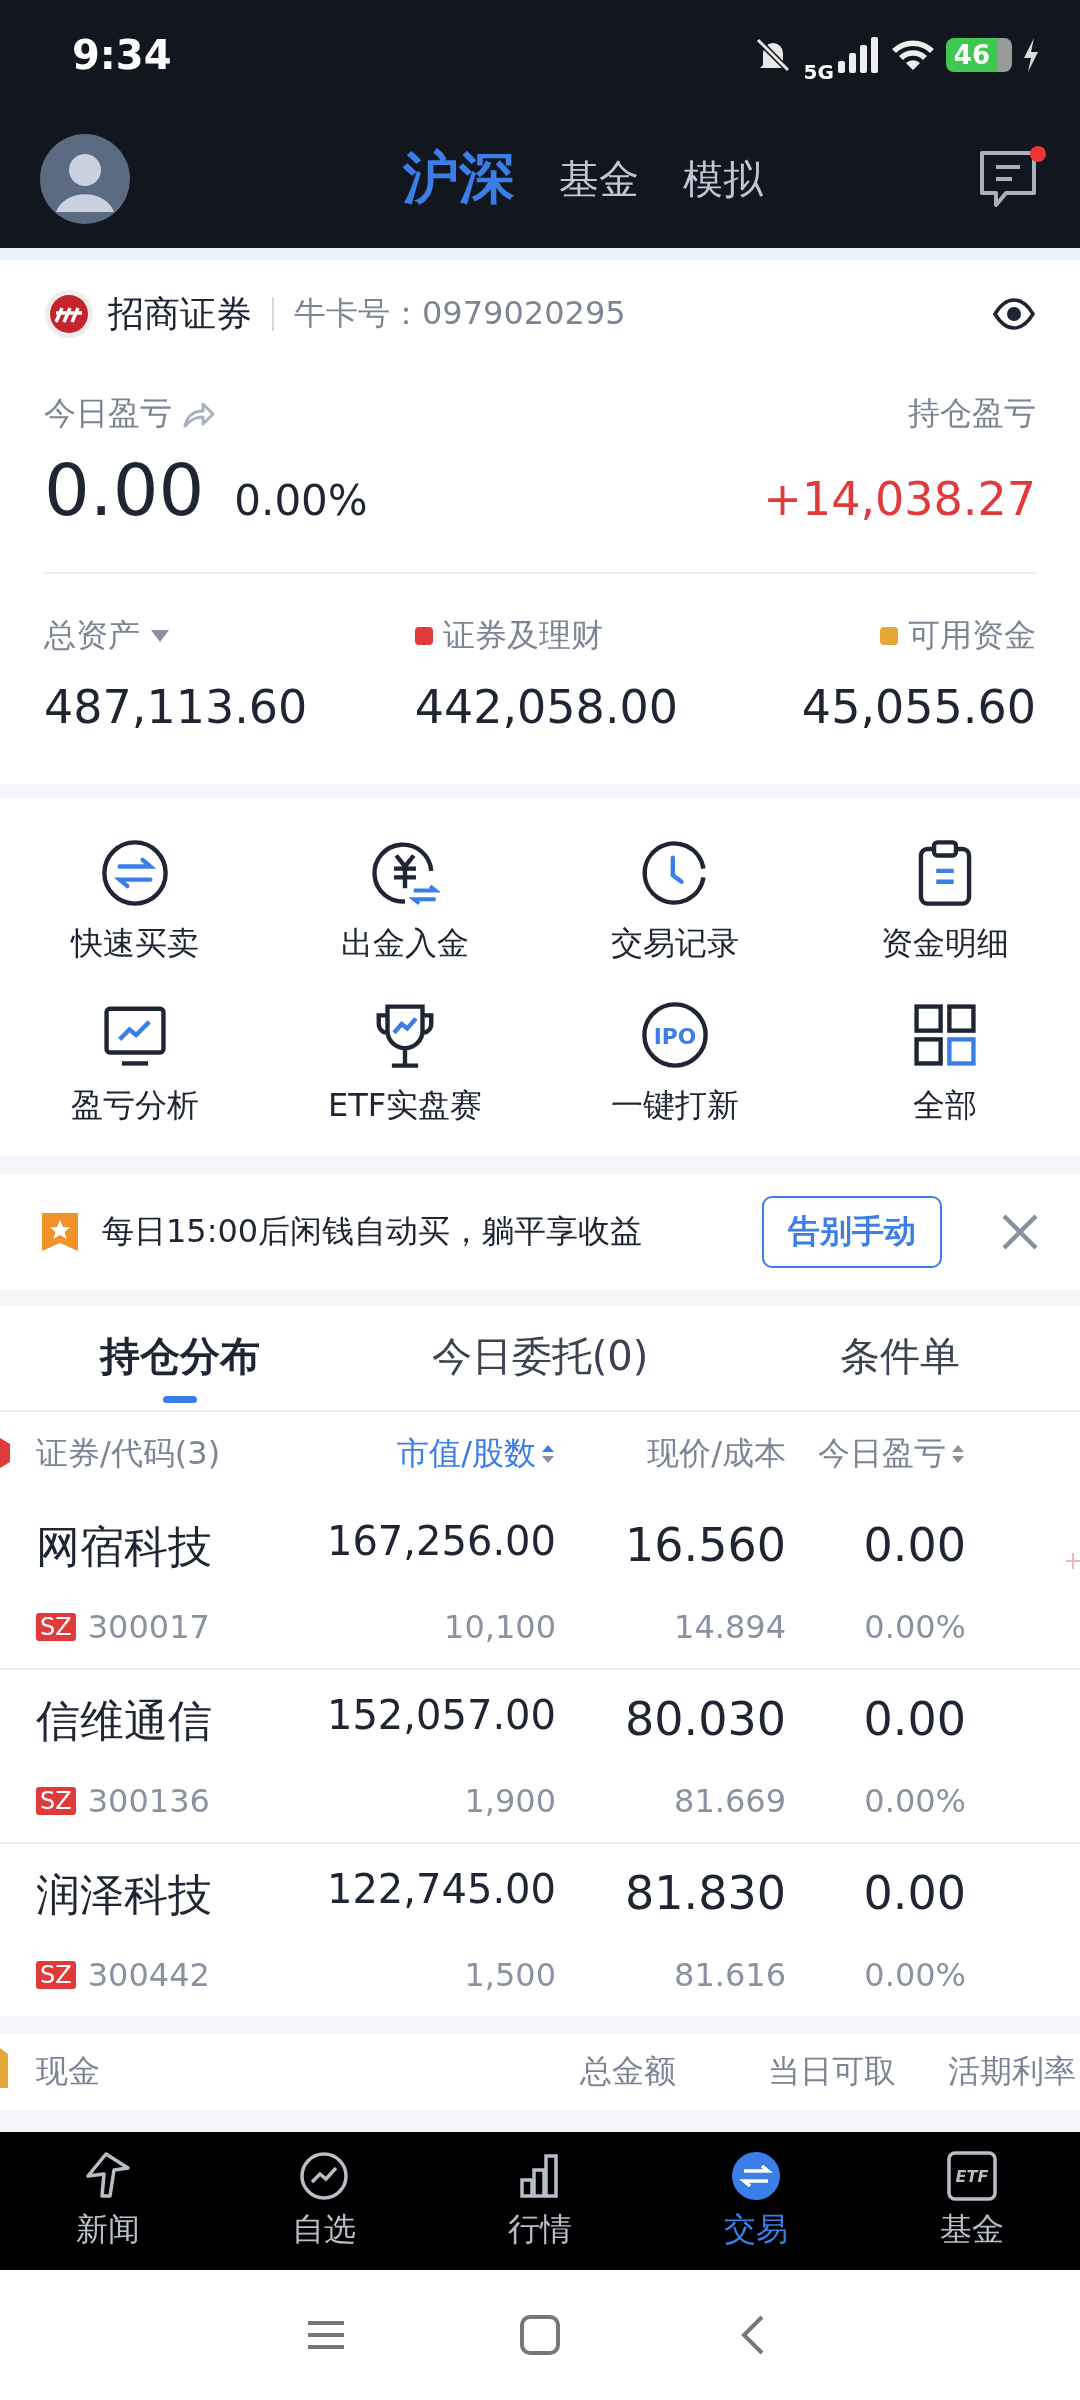 This screenshot has height=2400, width=1080. I want to click on nav-item: 行情, so click(540, 2201).